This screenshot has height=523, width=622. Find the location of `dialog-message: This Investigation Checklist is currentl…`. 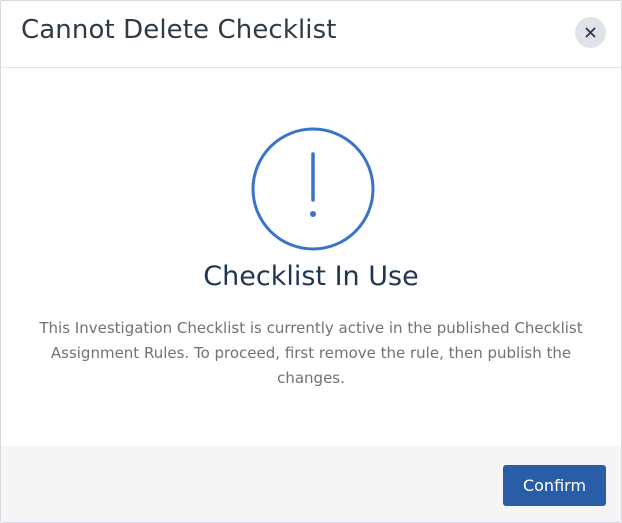

dialog-message: This Investigation Checklist is currentl… is located at coordinates (311, 353).